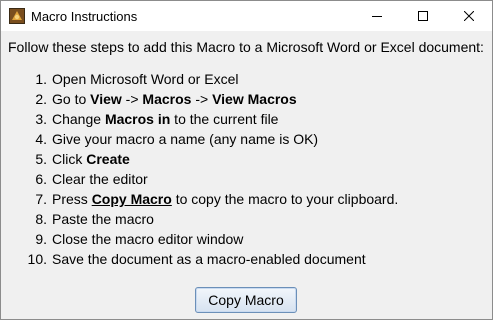 This screenshot has height=320, width=493. I want to click on step-text-segment: Give your macro a name (any name is OK), so click(185, 139).